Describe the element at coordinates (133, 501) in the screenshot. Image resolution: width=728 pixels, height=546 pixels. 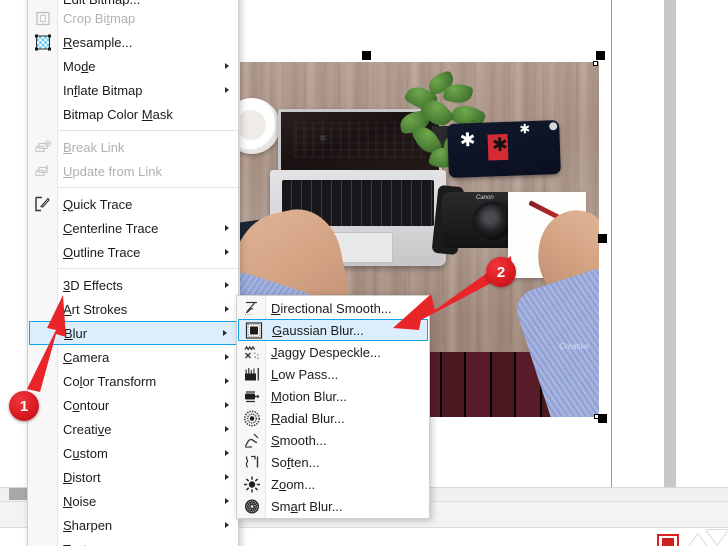
I see `menu-item-noise: Noise` at that location.